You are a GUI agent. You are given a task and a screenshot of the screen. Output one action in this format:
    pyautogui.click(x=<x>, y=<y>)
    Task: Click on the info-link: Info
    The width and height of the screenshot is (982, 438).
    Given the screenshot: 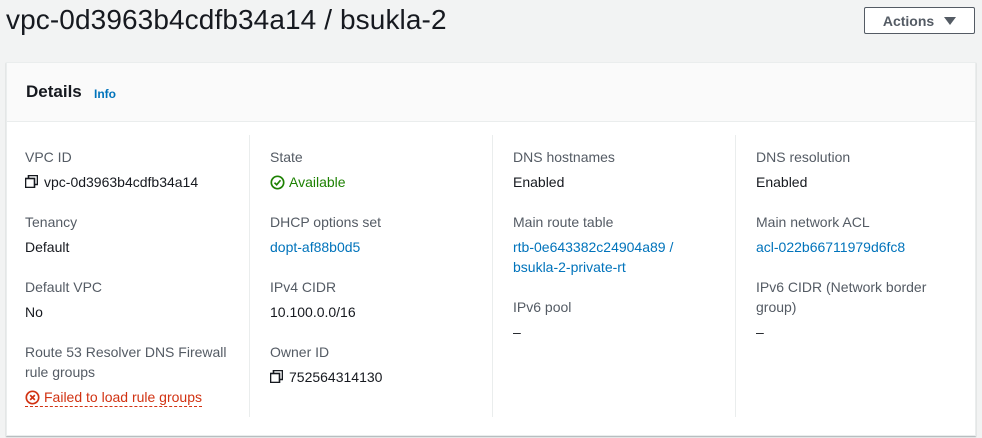 What is the action you would take?
    pyautogui.click(x=105, y=94)
    